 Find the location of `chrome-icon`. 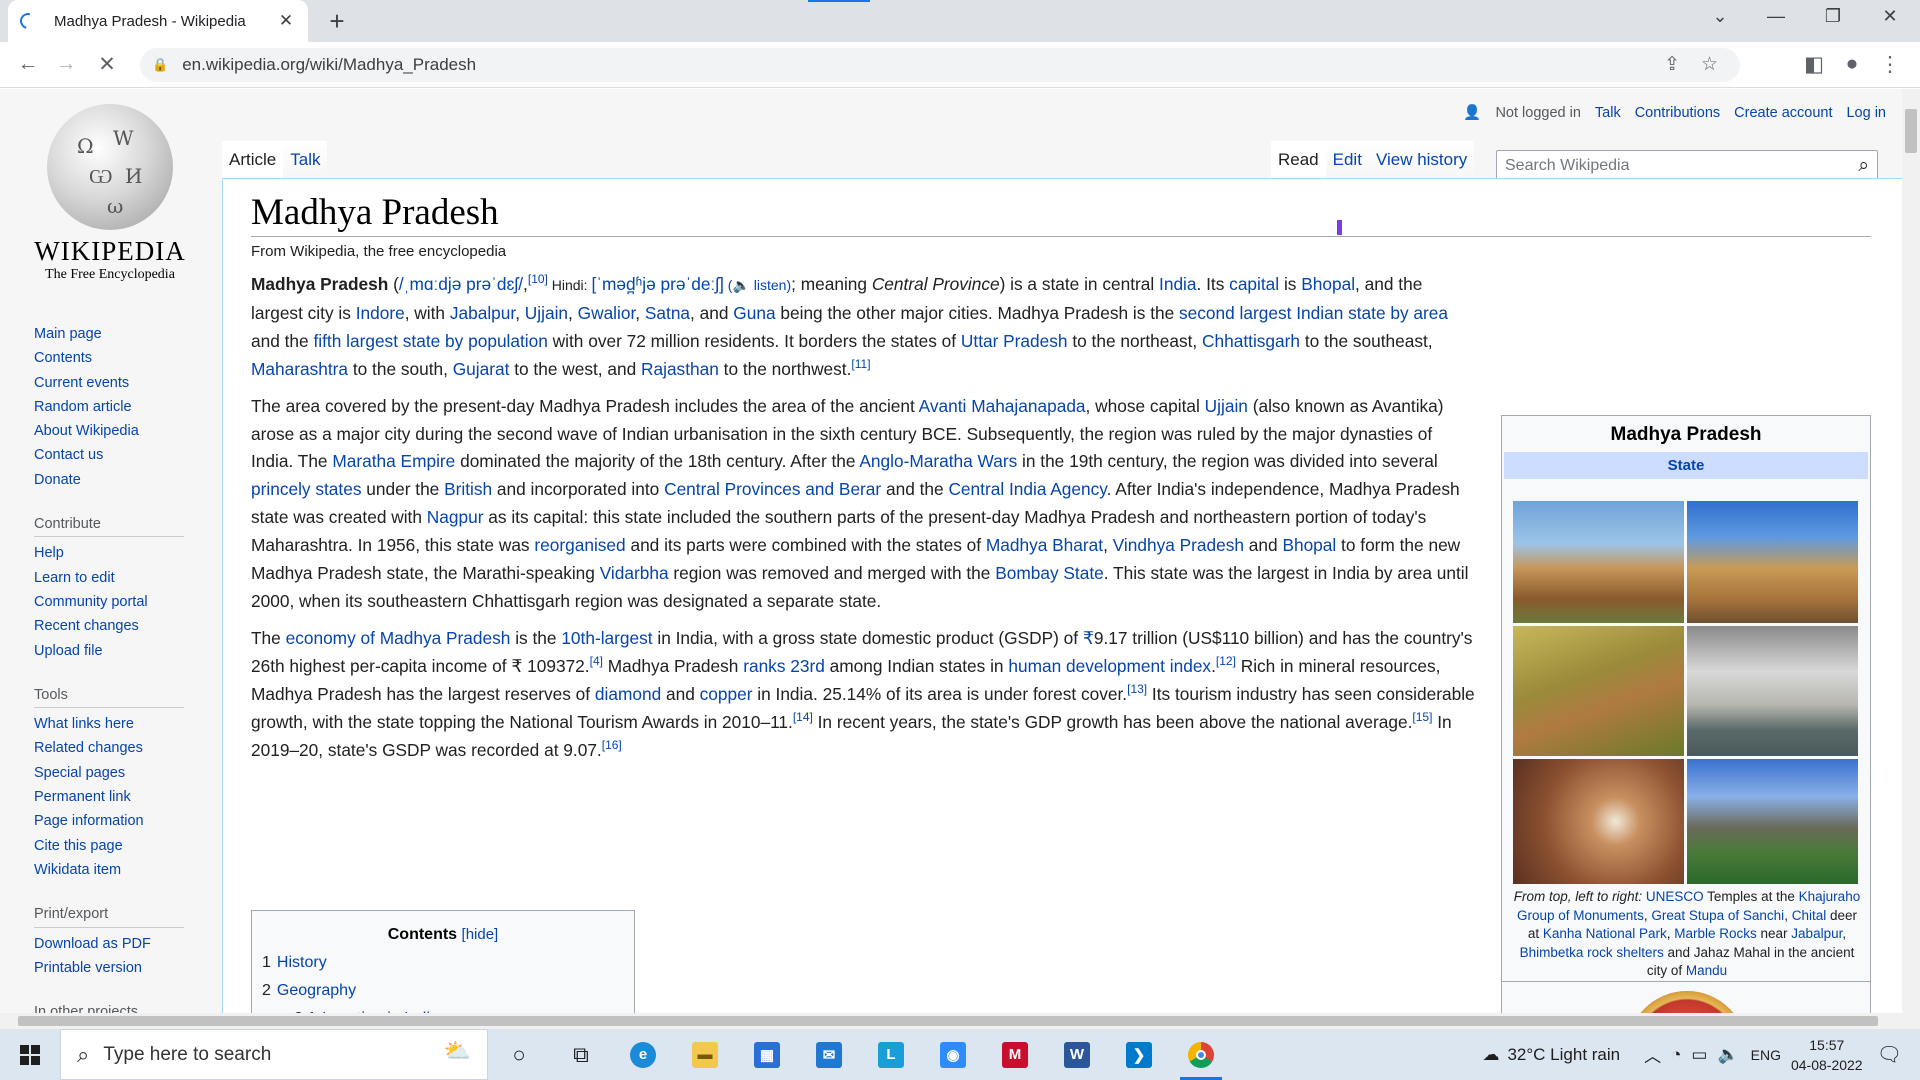

chrome-icon is located at coordinates (1201, 1054).